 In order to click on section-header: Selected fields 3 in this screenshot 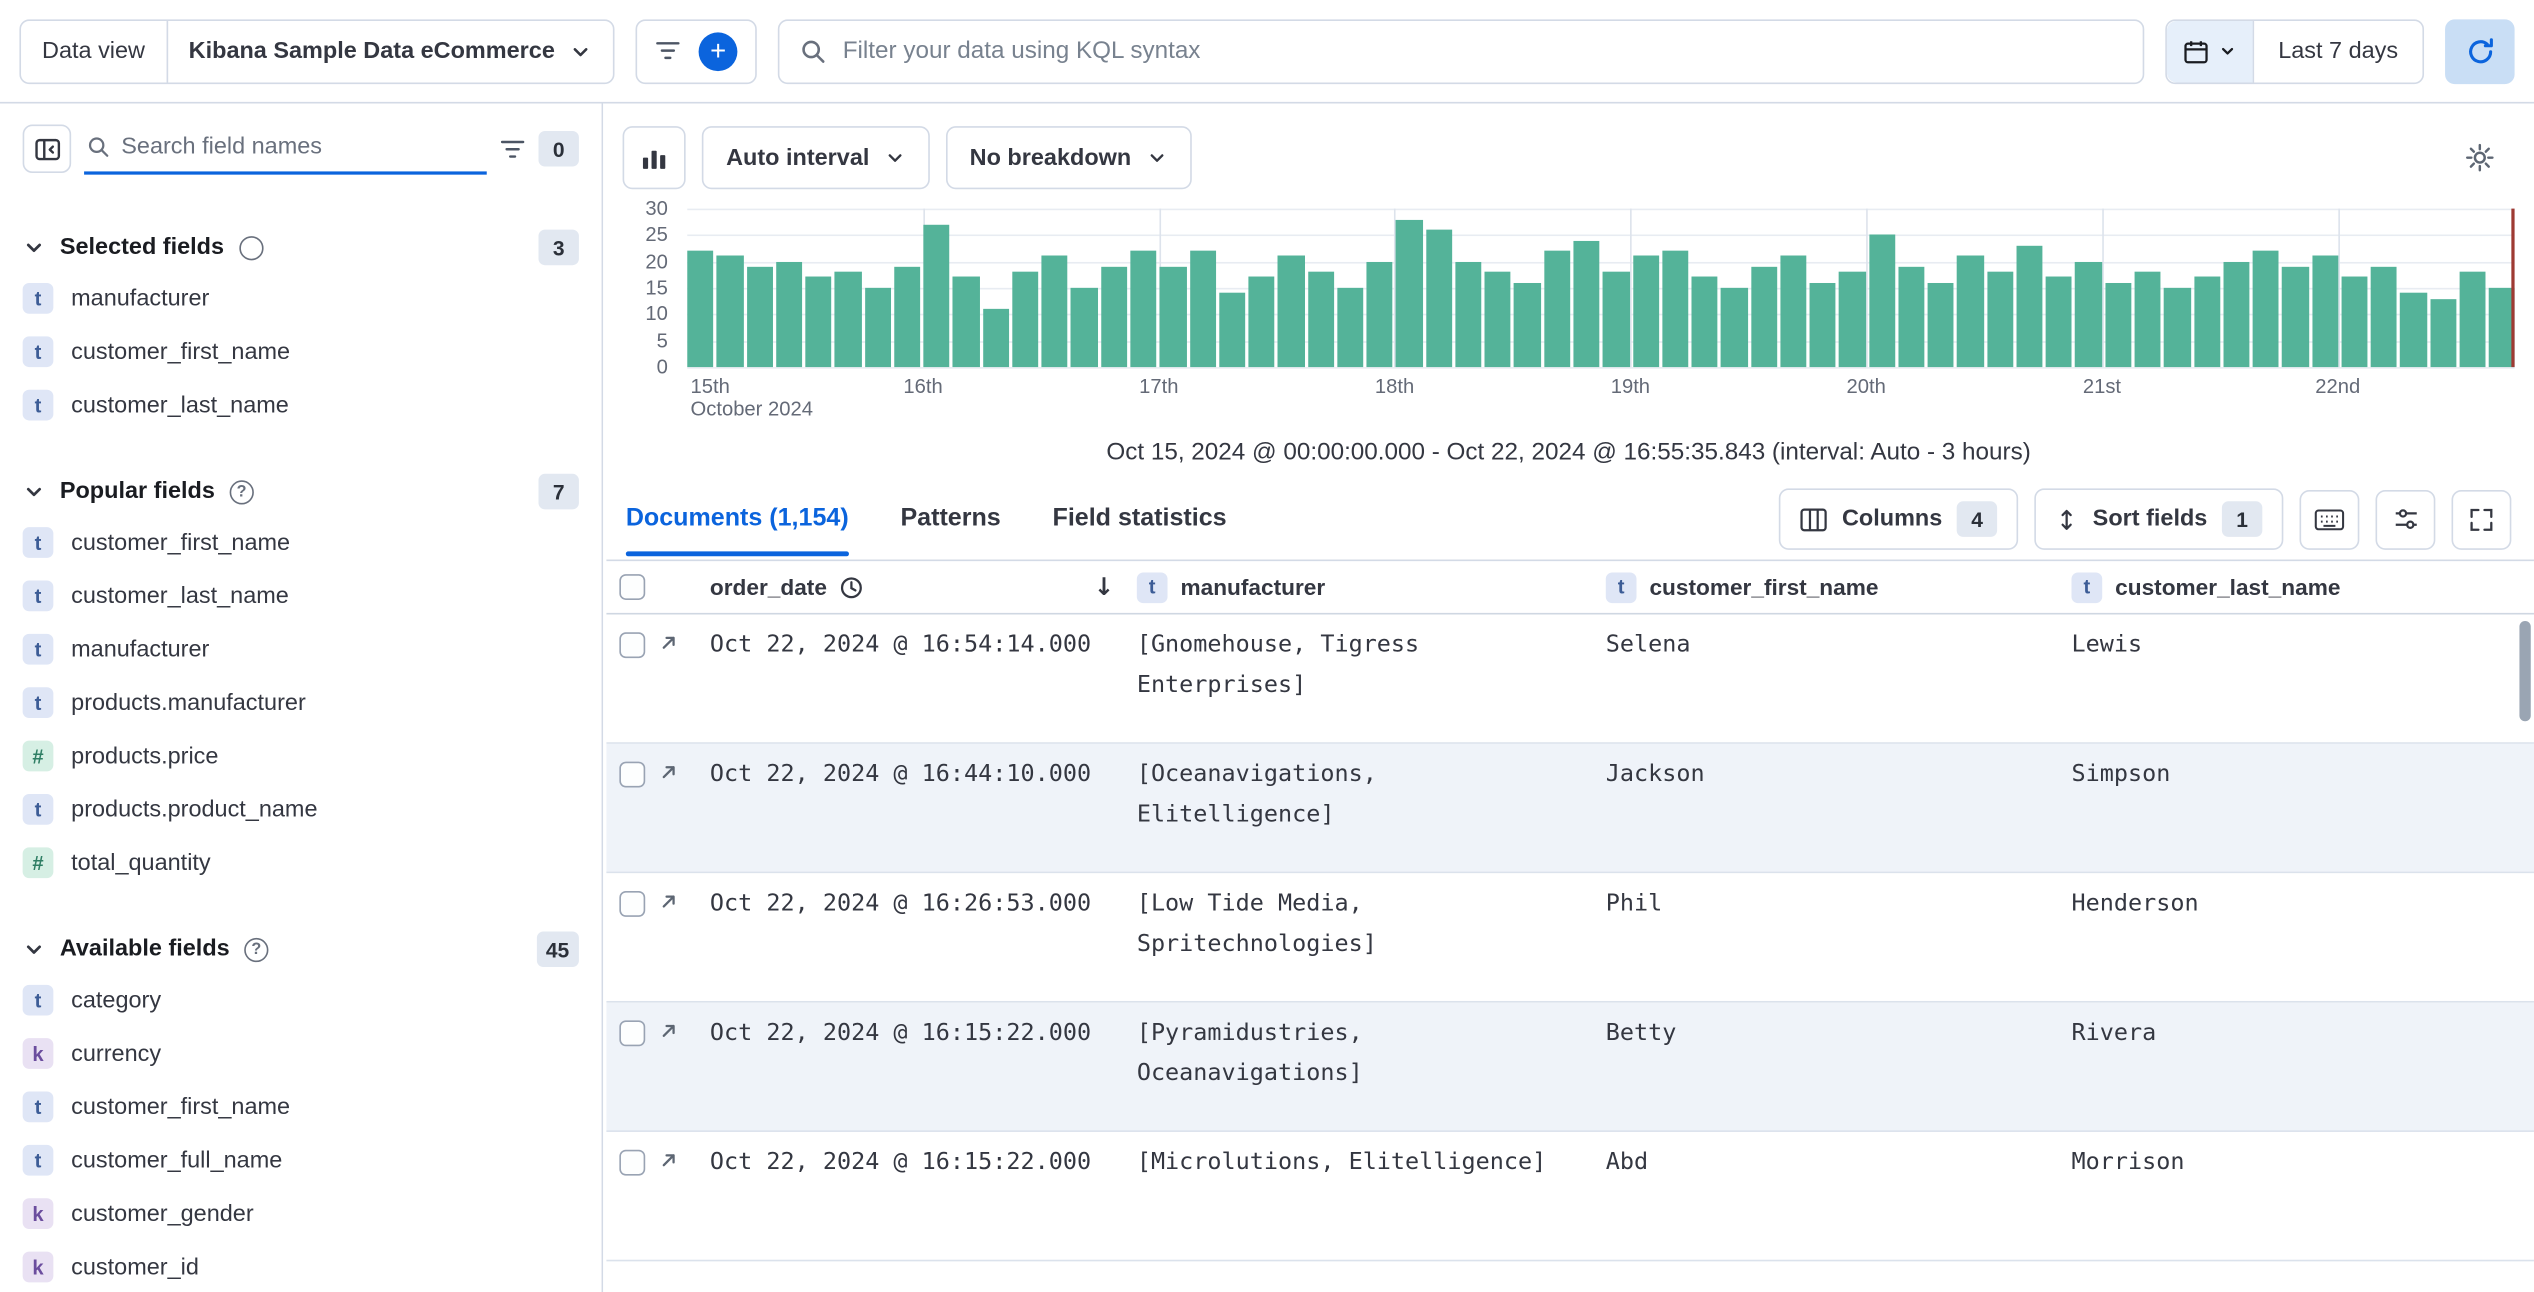, I will do `click(301, 247)`.